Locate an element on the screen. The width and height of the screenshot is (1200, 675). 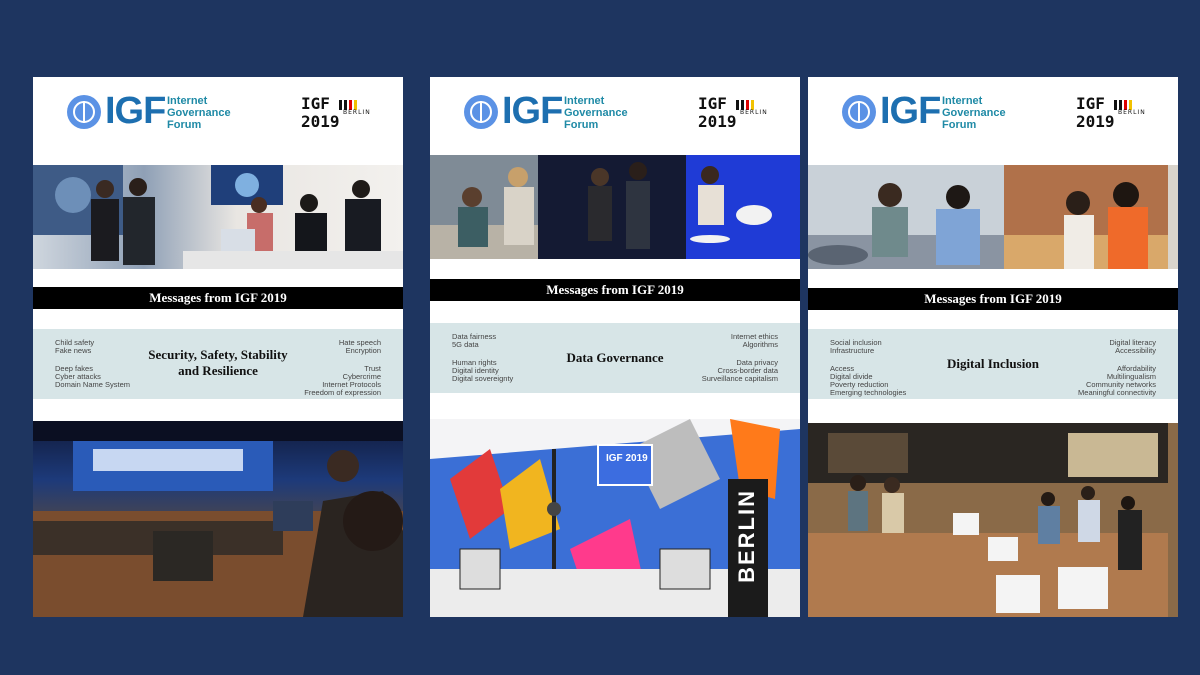
keyword: Emerging technologies is located at coordinates (868, 392).